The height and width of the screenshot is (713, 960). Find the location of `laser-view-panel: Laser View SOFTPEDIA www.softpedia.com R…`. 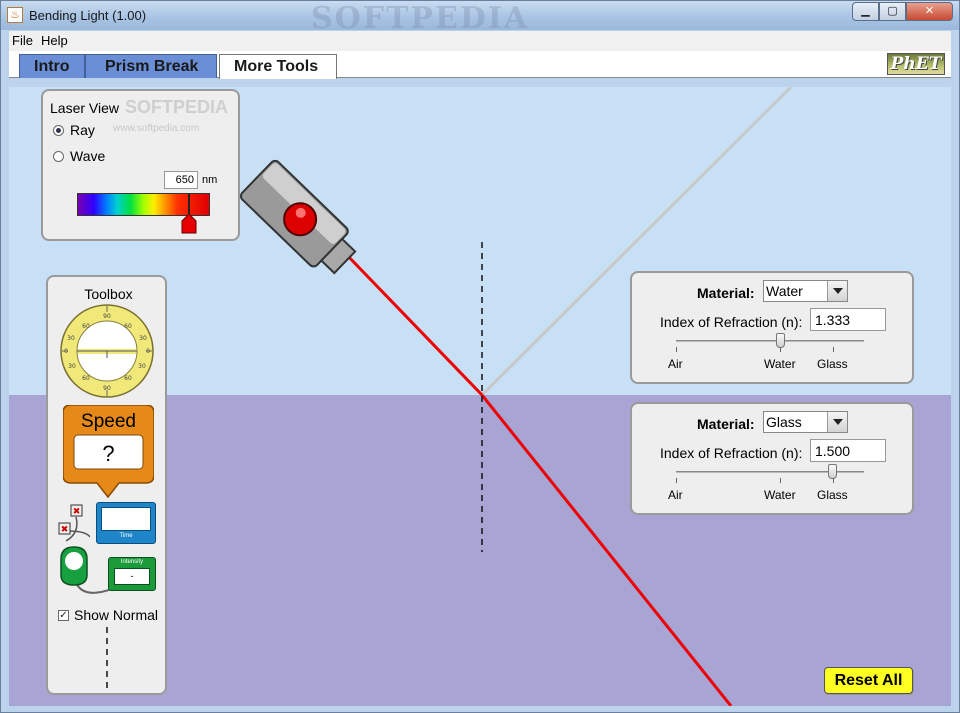

laser-view-panel: Laser View SOFTPEDIA www.softpedia.com R… is located at coordinates (140, 165).